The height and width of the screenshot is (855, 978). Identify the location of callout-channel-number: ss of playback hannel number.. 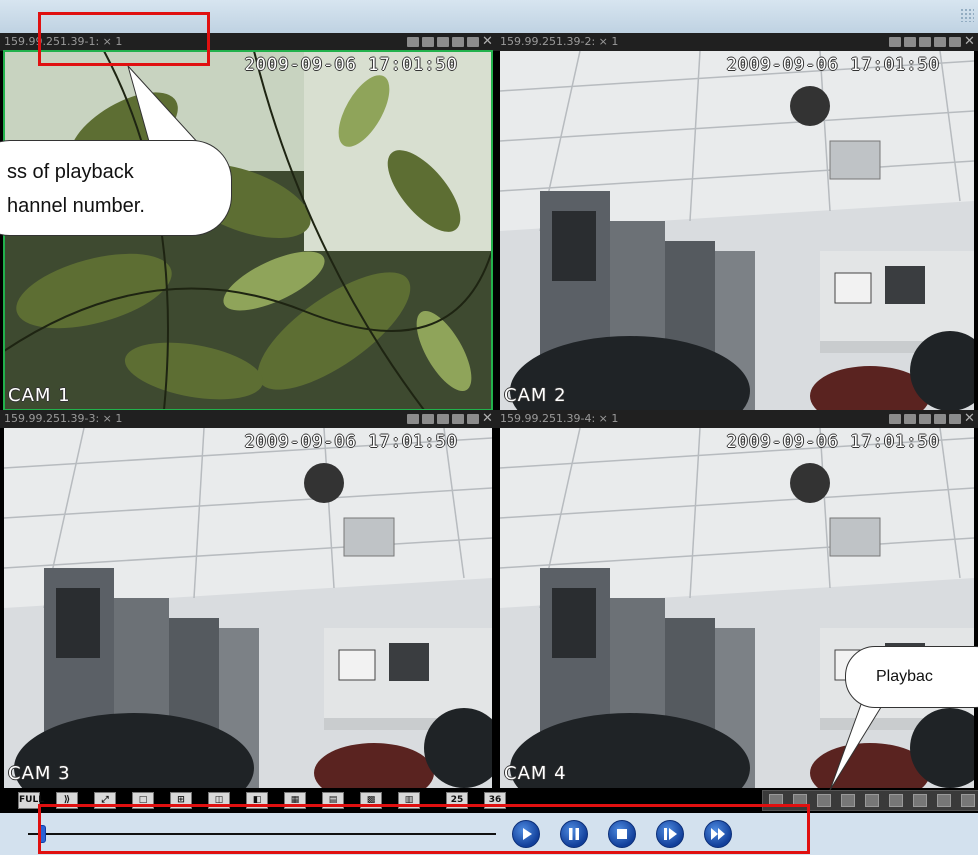
(116, 188).